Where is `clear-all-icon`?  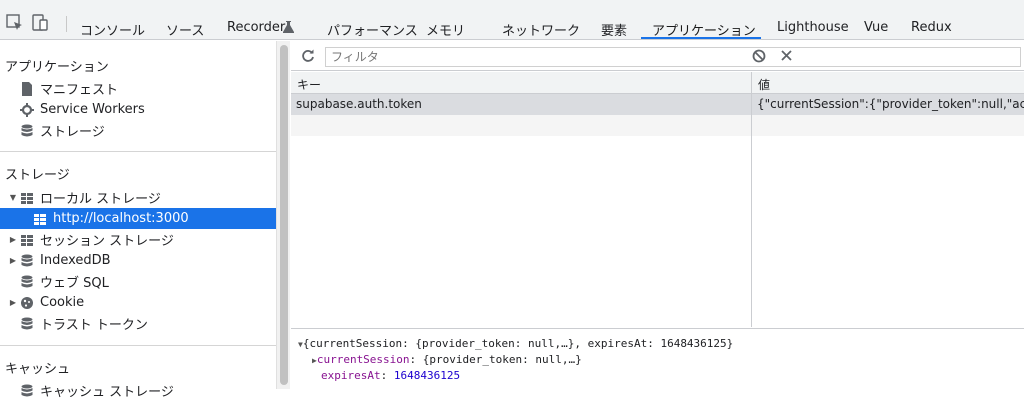 clear-all-icon is located at coordinates (759, 56).